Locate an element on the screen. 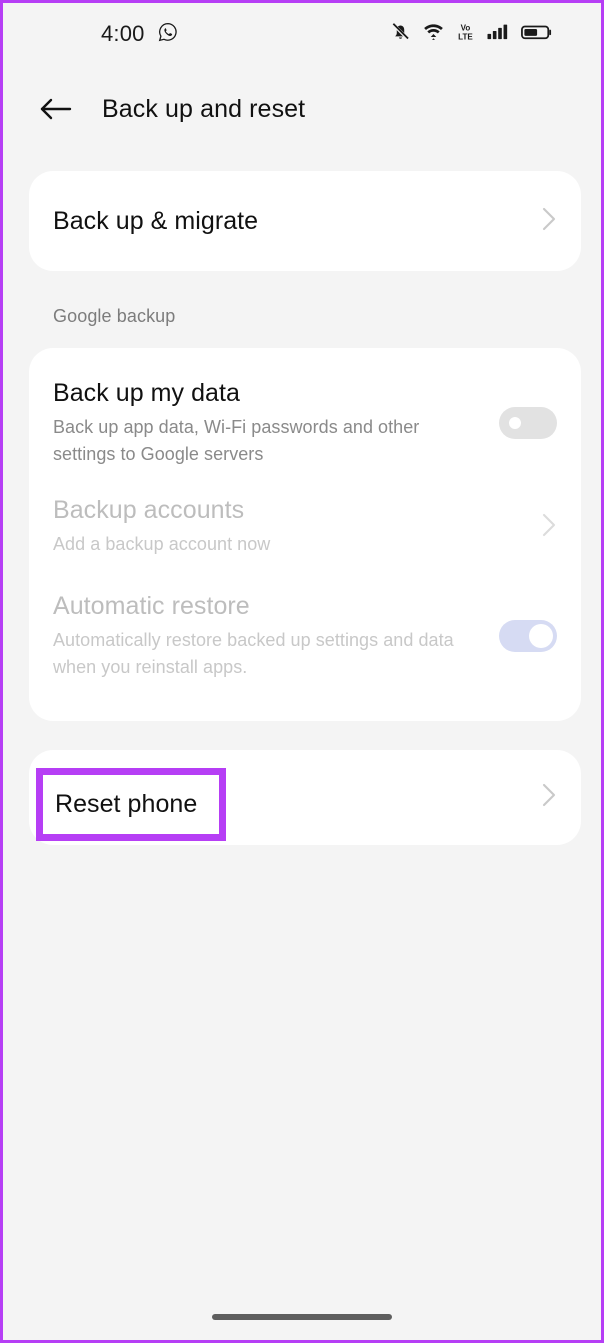 The height and width of the screenshot is (1343, 604). status-bar-left: 4:00 is located at coordinates (105, 34).